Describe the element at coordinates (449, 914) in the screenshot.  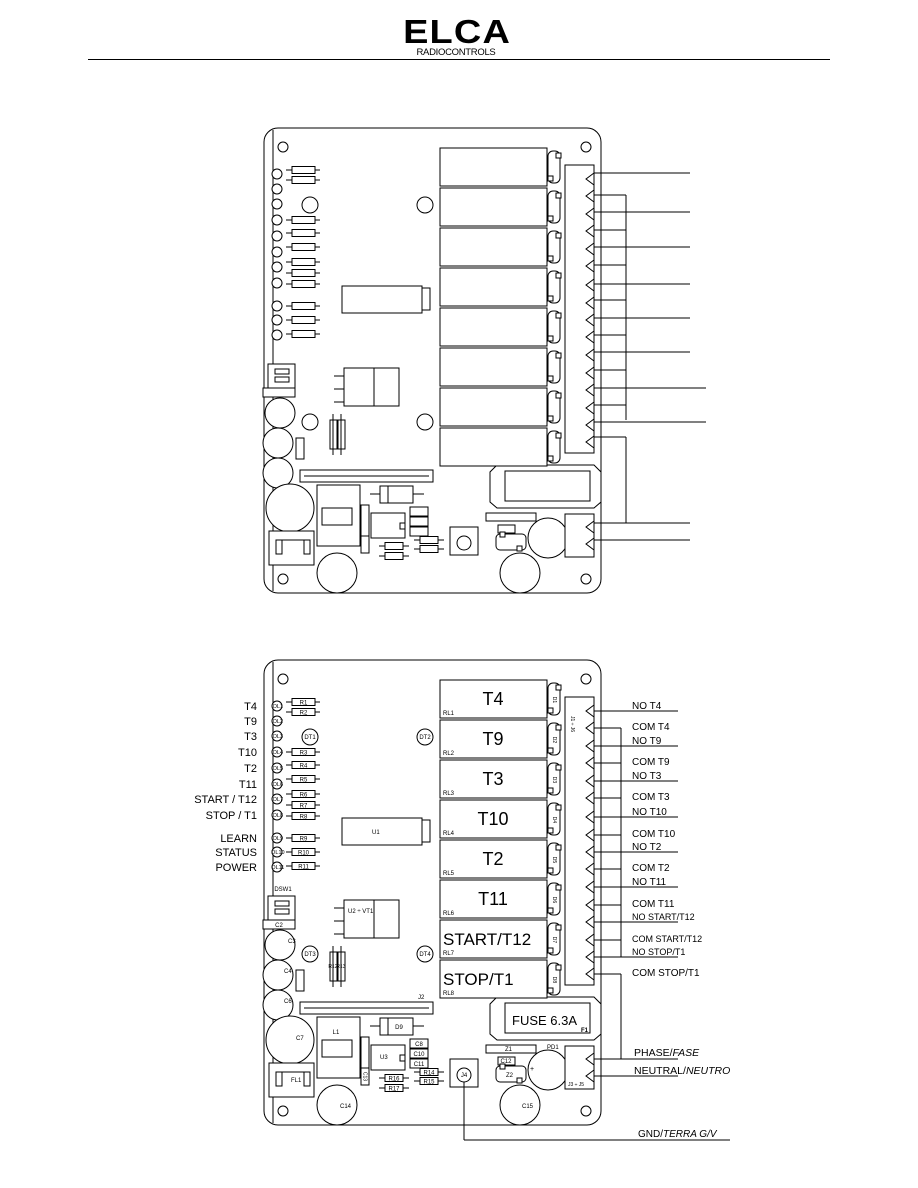
I see `relay-id: RL6` at that location.